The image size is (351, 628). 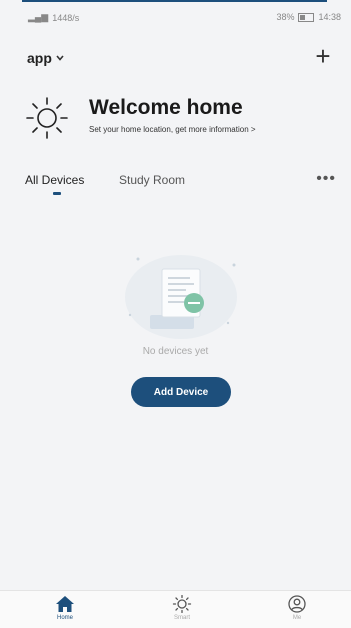 What do you see at coordinates (181, 618) in the screenshot?
I see `nav-smart-label: Smart` at bounding box center [181, 618].